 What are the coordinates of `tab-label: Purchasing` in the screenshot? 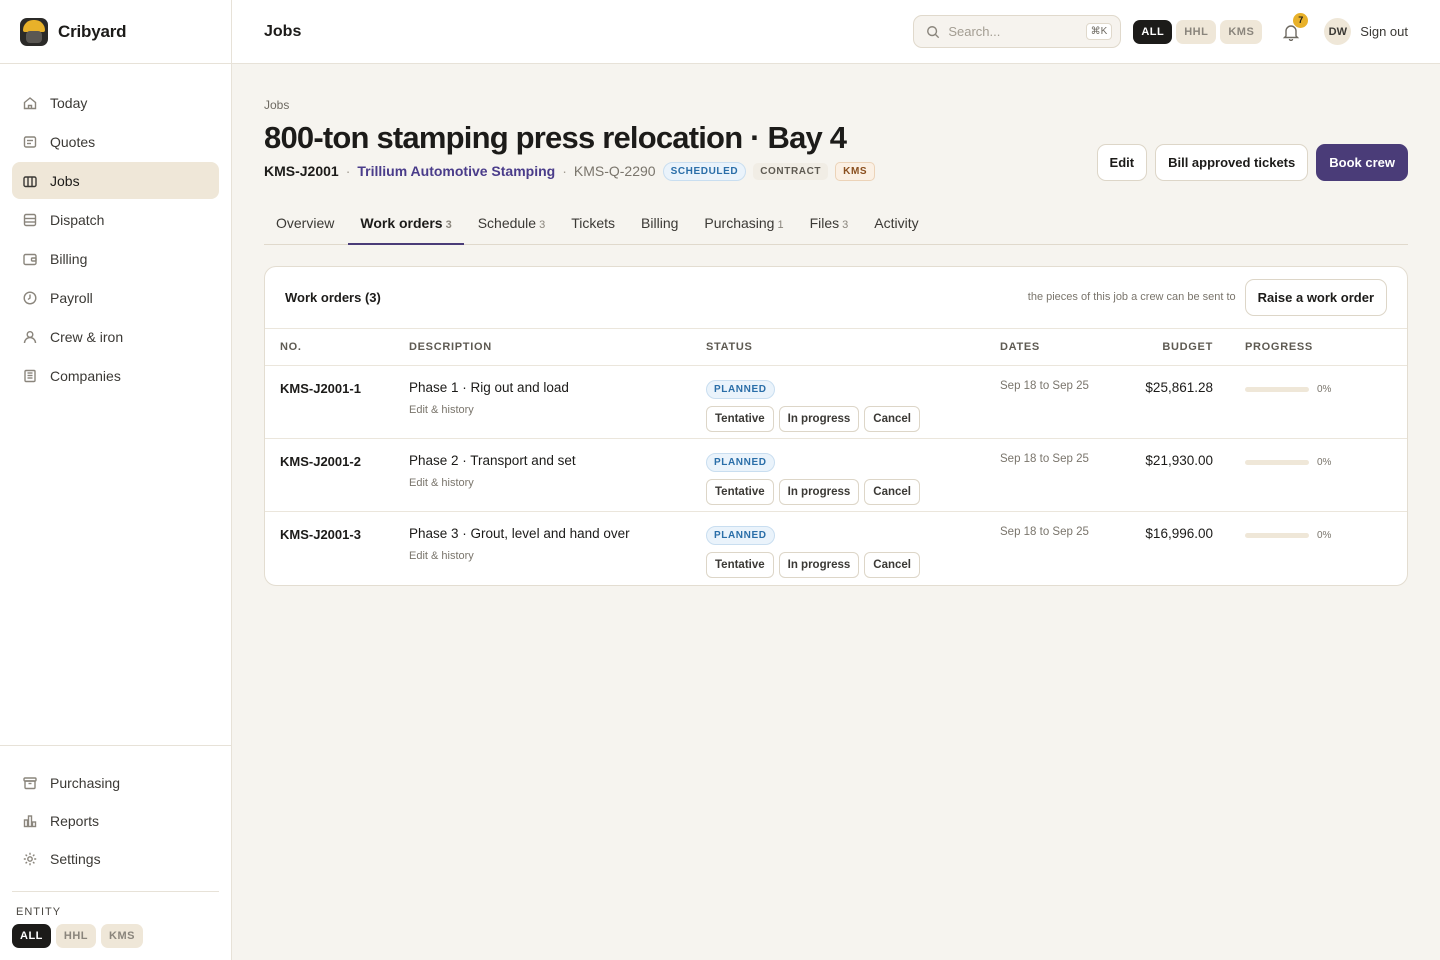 It's located at (739, 222).